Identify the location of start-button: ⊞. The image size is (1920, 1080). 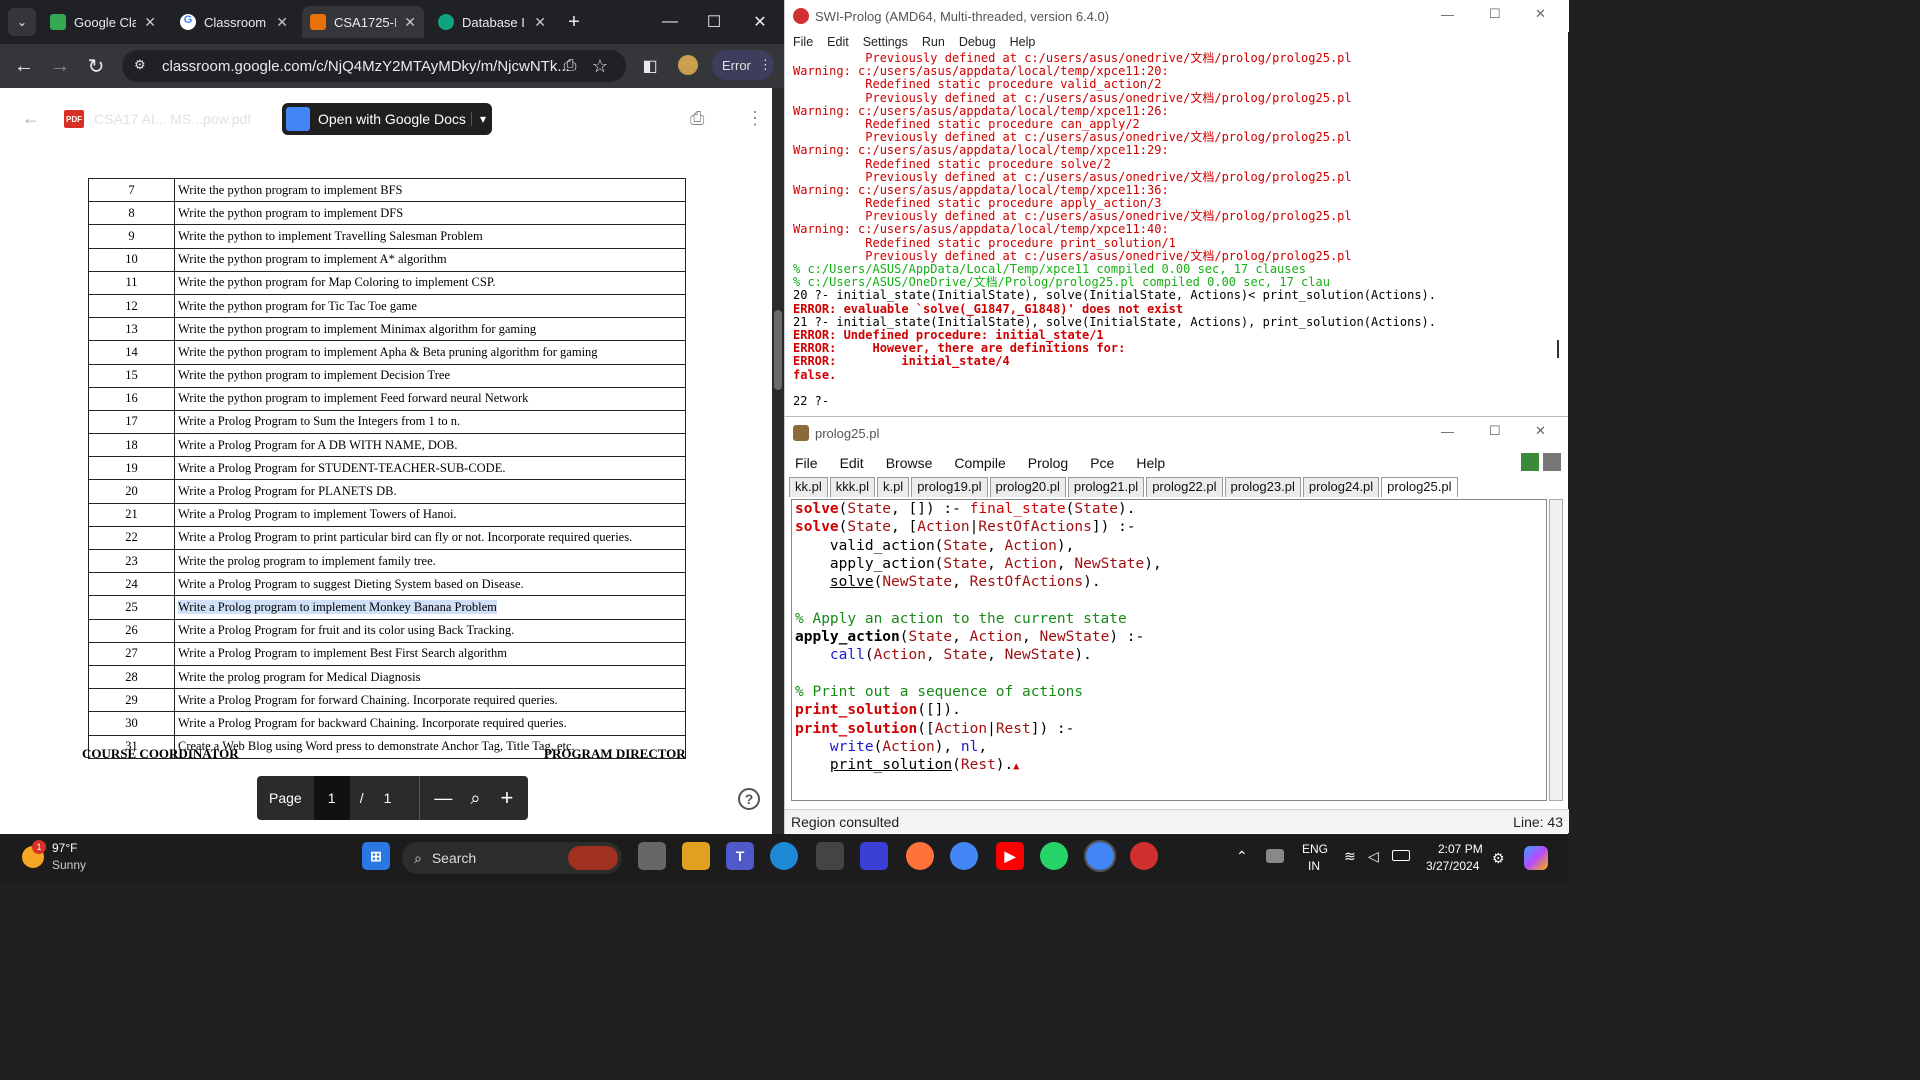
(376, 856).